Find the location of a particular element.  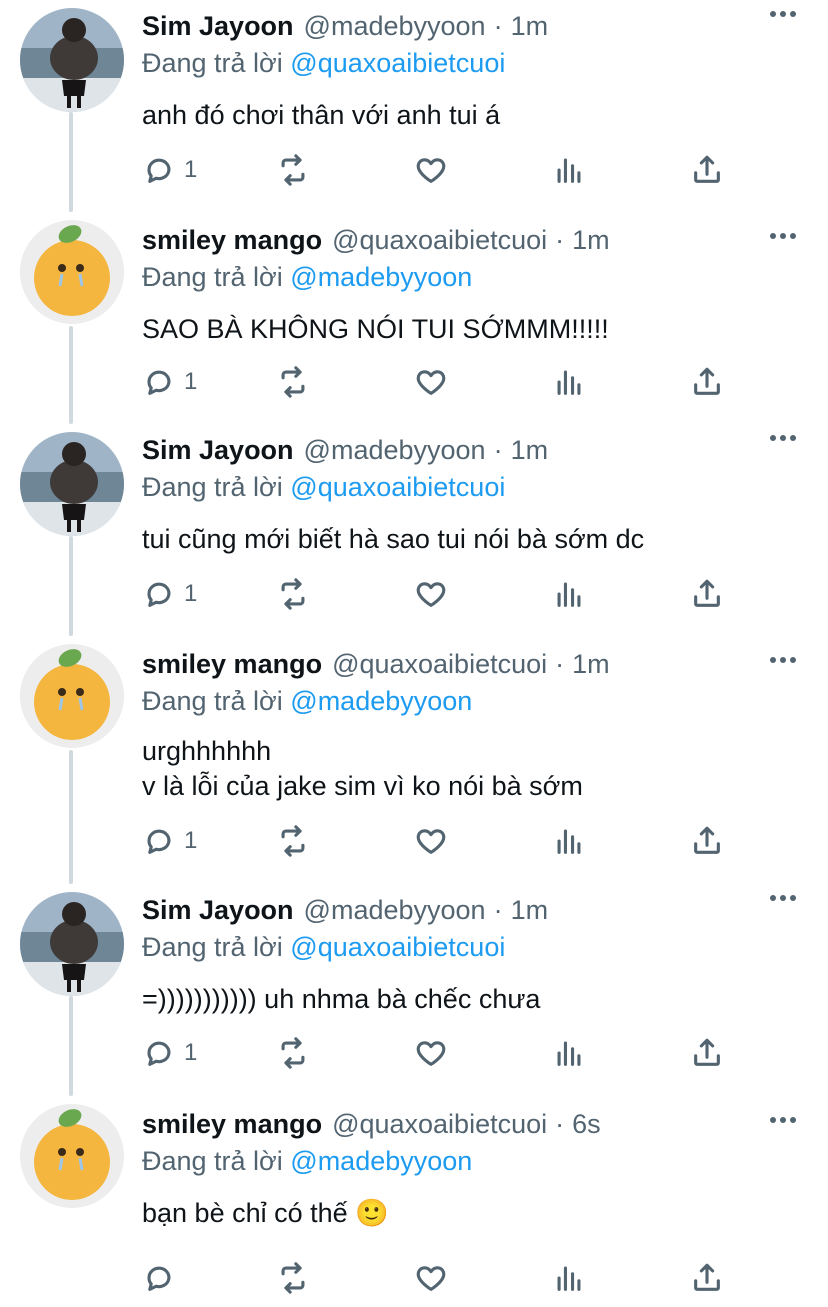

timestamp: 6s is located at coordinates (586, 1124).